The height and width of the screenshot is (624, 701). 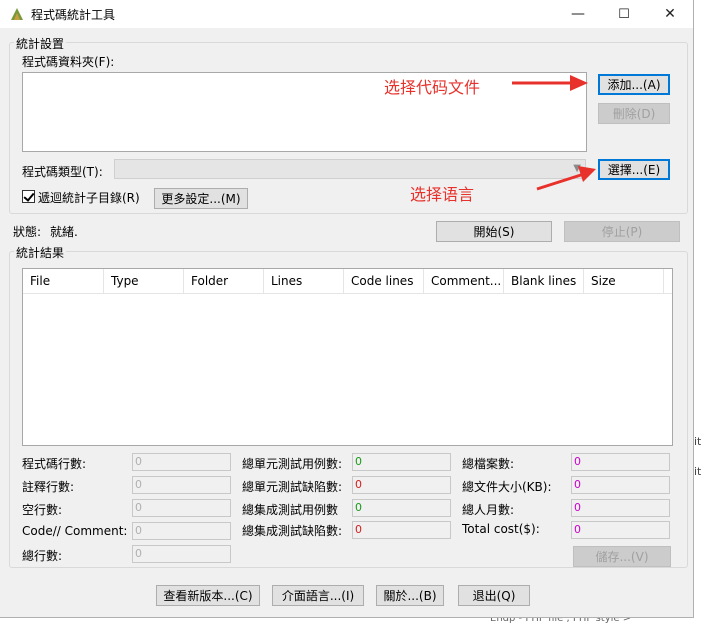 What do you see at coordinates (697, 310) in the screenshot?
I see `background-window-strip` at bounding box center [697, 310].